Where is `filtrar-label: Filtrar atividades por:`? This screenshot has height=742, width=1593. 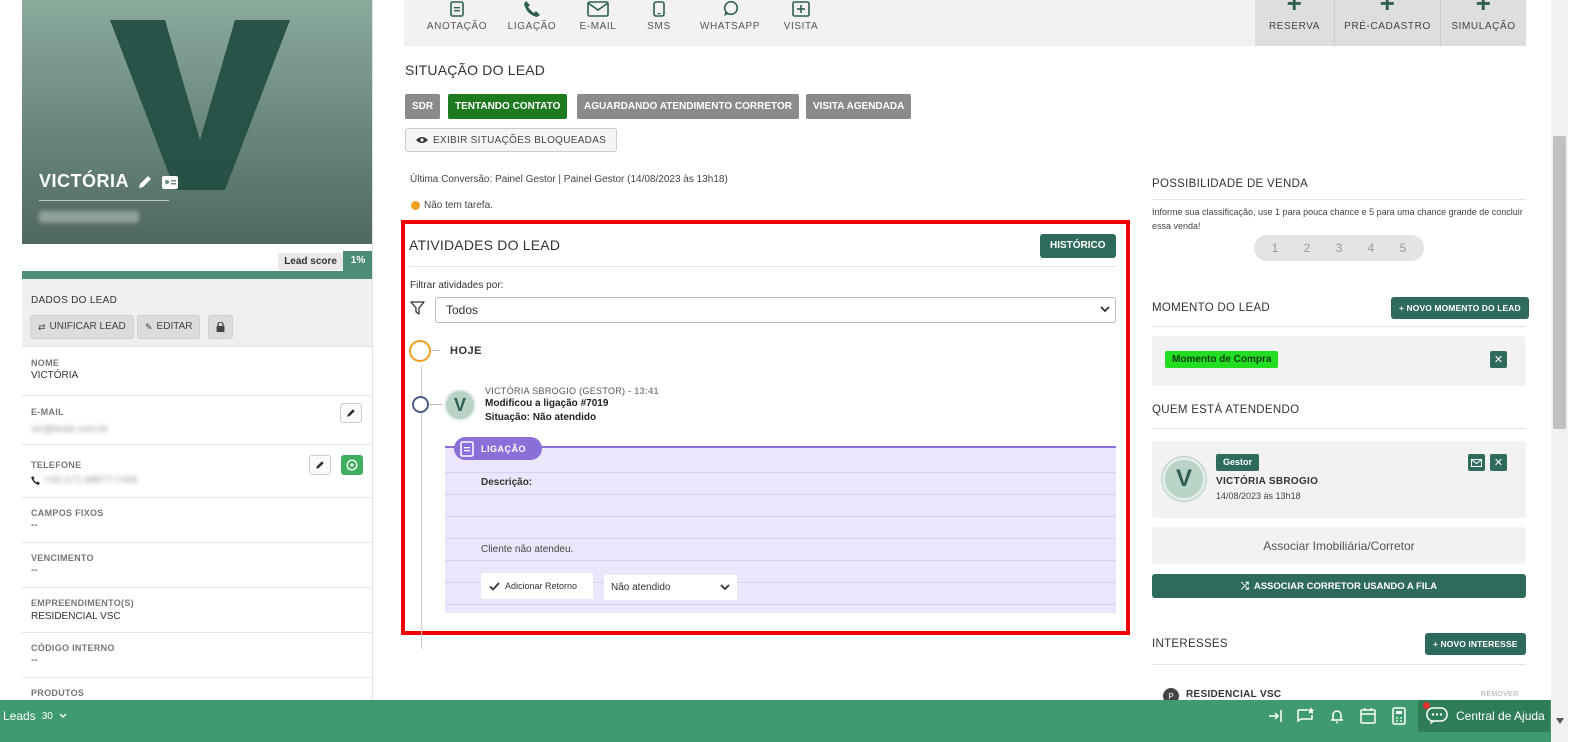
filtrar-label: Filtrar atividades por: is located at coordinates (457, 285).